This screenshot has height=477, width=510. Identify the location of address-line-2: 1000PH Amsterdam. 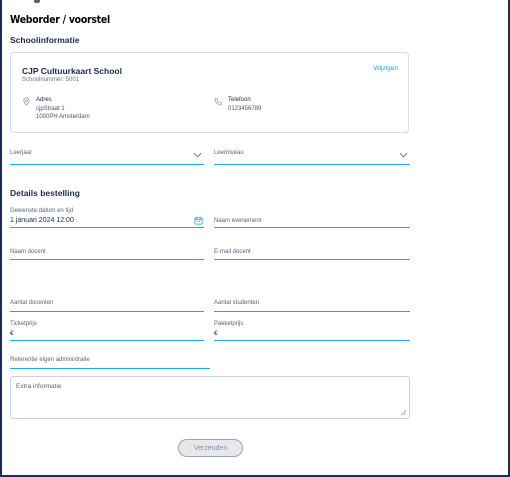
(63, 117).